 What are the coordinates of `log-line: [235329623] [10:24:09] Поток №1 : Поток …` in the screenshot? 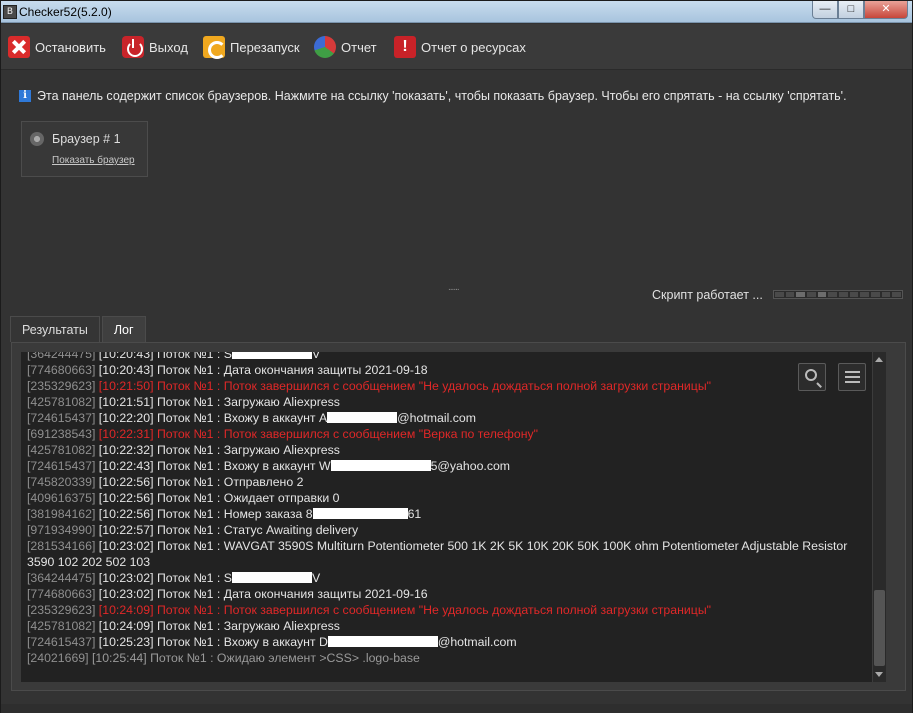 It's located at (447, 610).